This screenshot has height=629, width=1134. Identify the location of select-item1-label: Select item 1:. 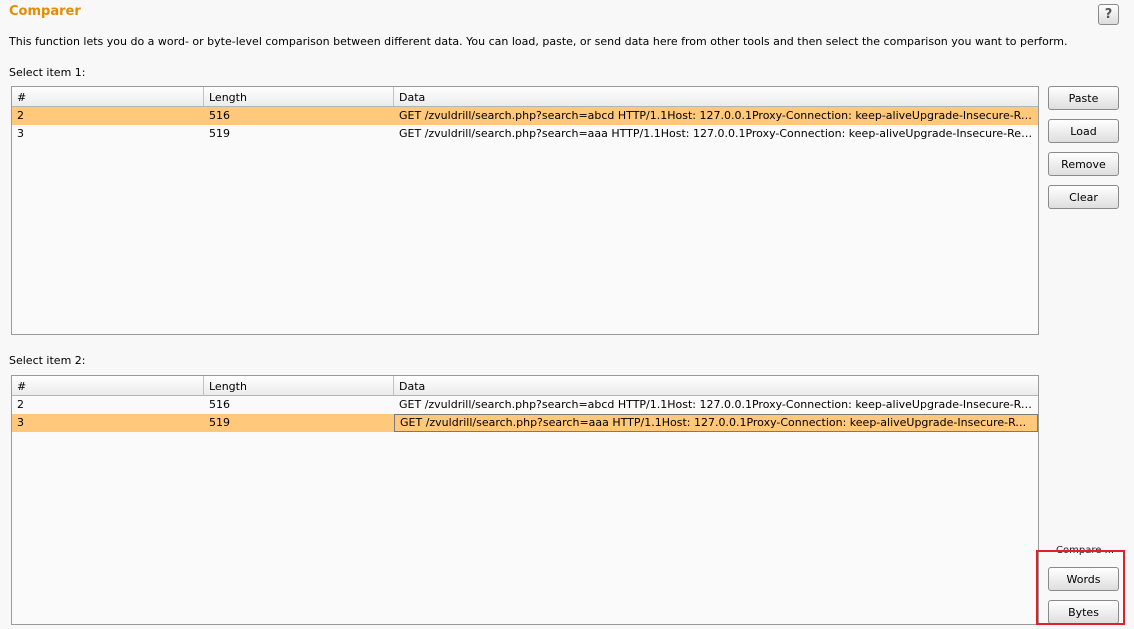
(47, 72).